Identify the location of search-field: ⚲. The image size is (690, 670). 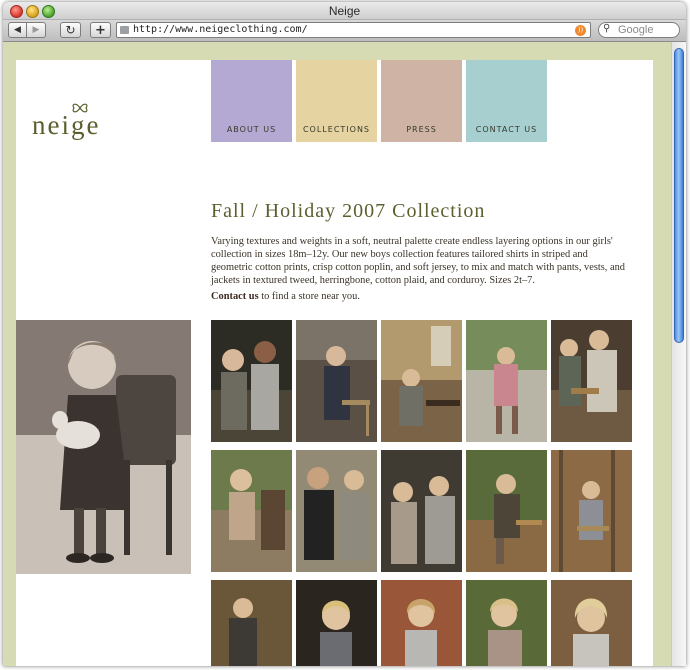
(639, 30).